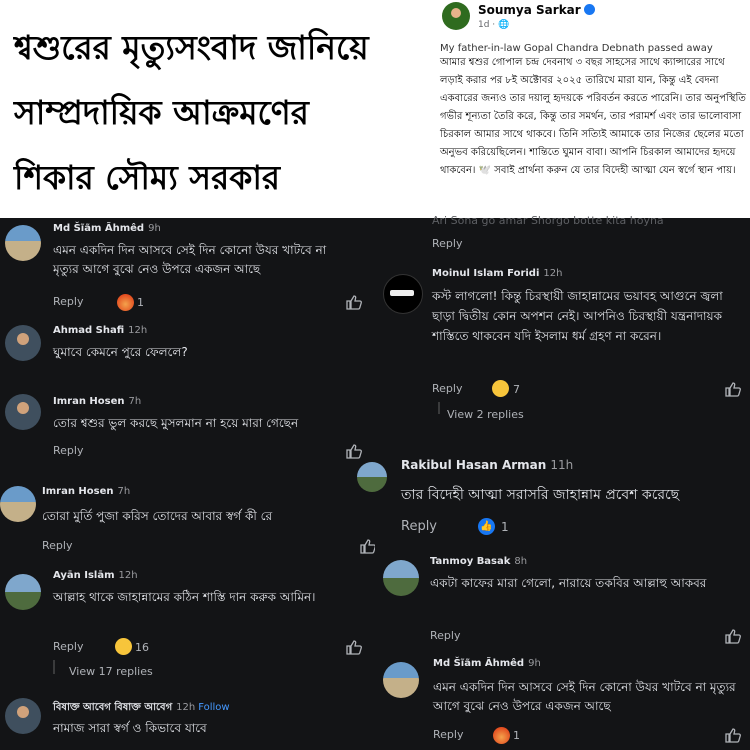 This screenshot has width=750, height=750. Describe the element at coordinates (213, 707) in the screenshot. I see `follow-button: Follow` at that location.